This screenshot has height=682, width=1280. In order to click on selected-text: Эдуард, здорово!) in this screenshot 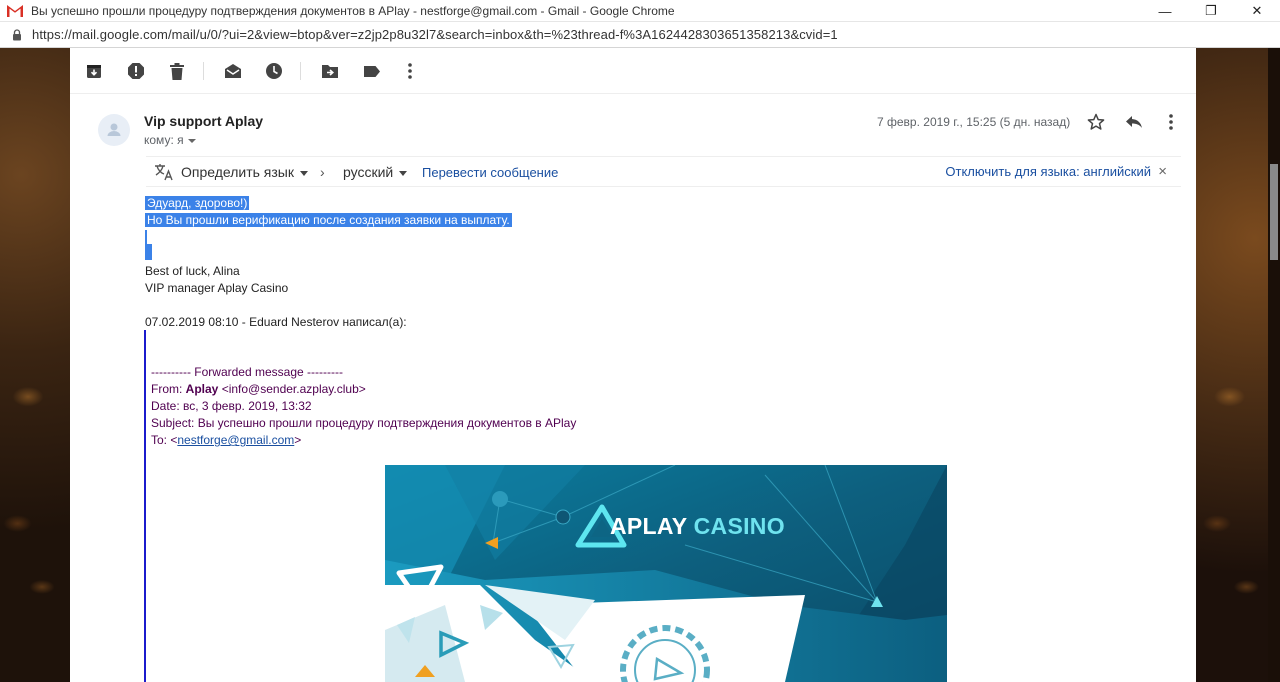, I will do `click(197, 203)`.